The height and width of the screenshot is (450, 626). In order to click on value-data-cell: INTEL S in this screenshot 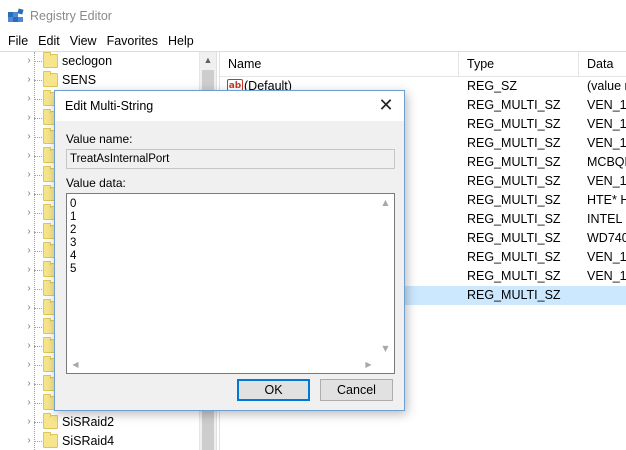, I will do `click(606, 219)`.